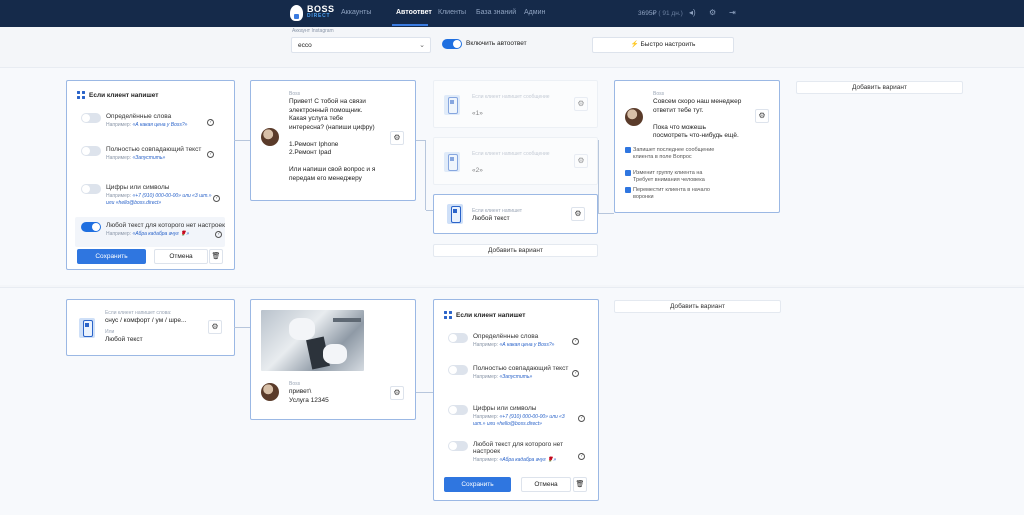 This screenshot has height=515, width=1024. I want to click on attached-photo, so click(312, 340).